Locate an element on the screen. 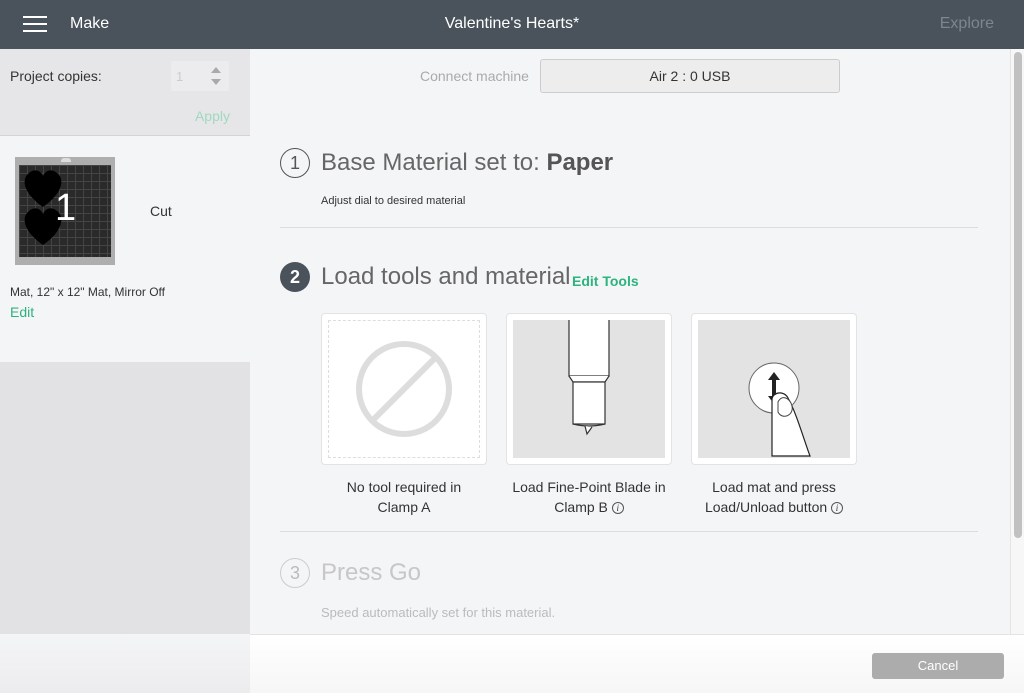 The image size is (1024, 693). stepper-up-icon is located at coordinates (216, 70).